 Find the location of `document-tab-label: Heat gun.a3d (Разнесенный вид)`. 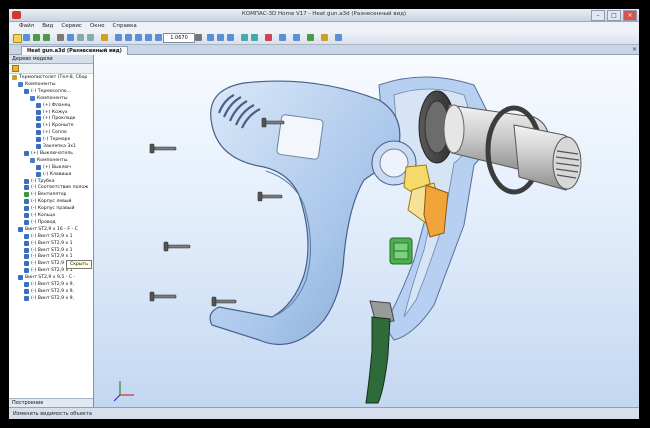

document-tab-label: Heat gun.a3d (Разнесенный вид) is located at coordinates (74, 51).